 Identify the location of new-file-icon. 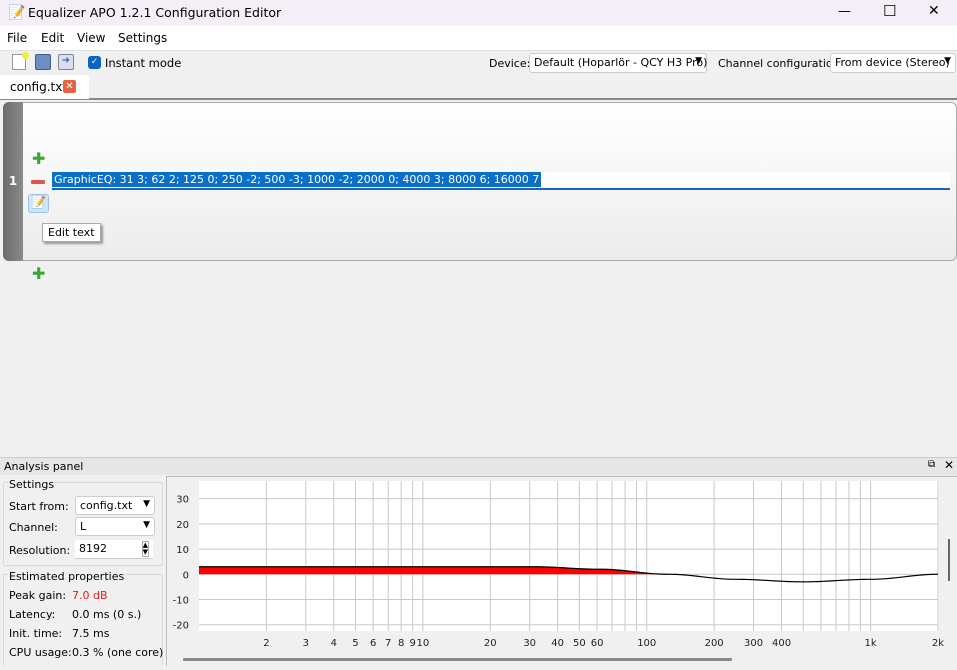
(20, 61).